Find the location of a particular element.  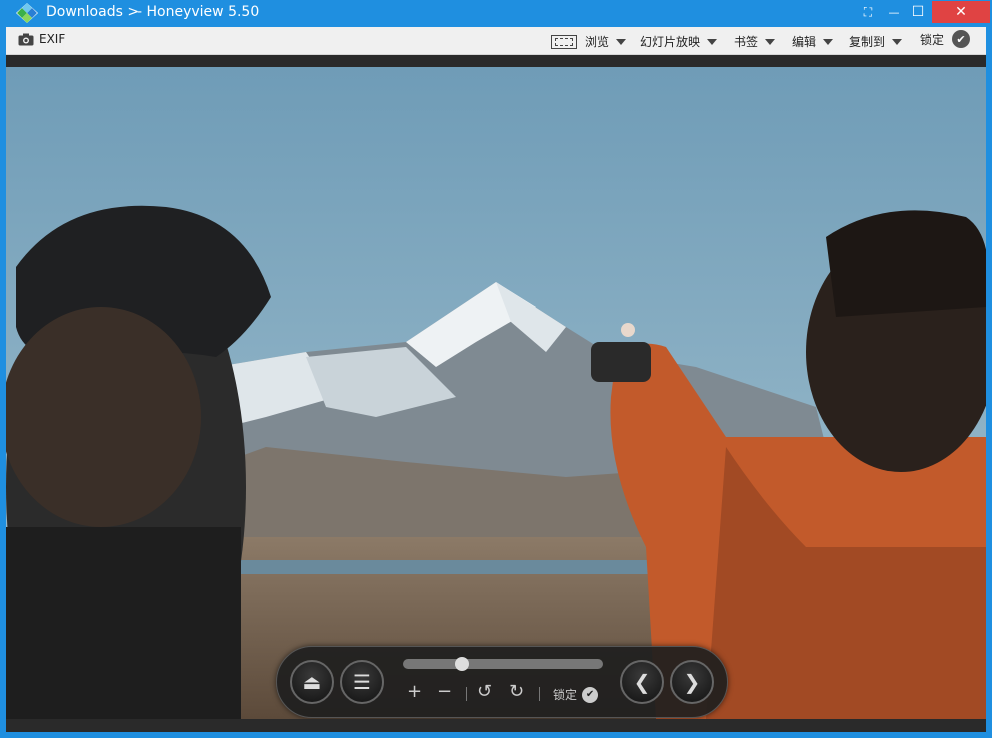

edit-label: 编辑 is located at coordinates (804, 42).